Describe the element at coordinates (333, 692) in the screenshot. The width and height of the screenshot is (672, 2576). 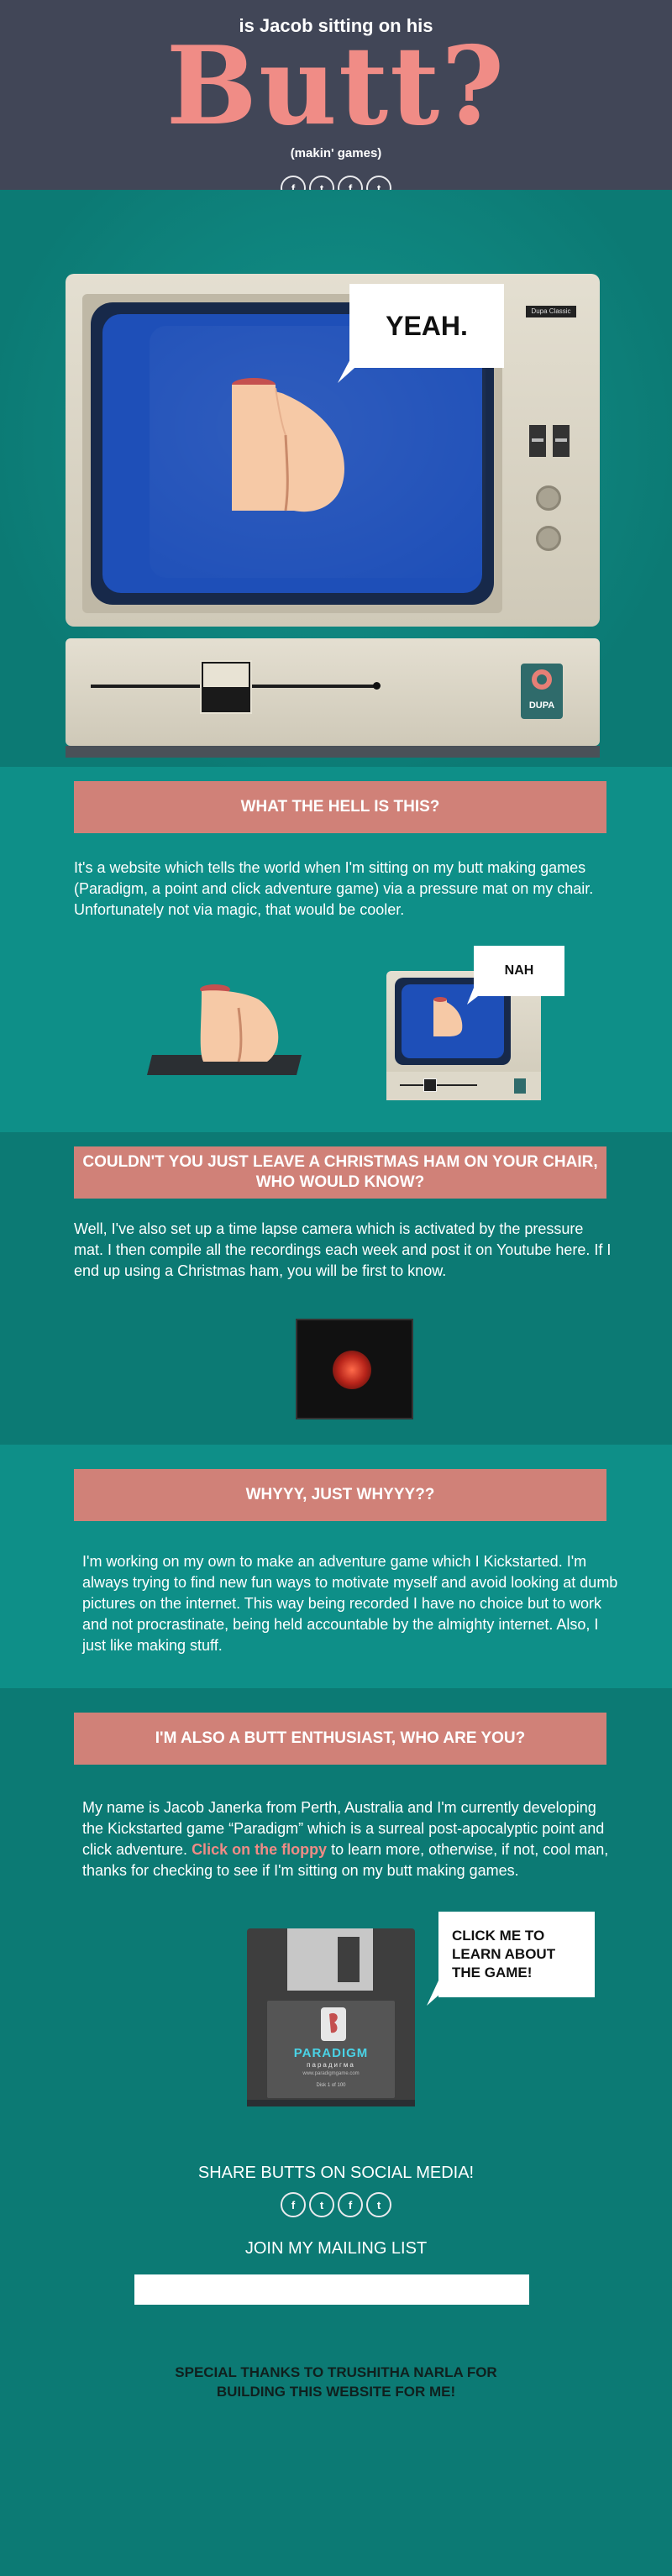
I see `computer-base` at that location.